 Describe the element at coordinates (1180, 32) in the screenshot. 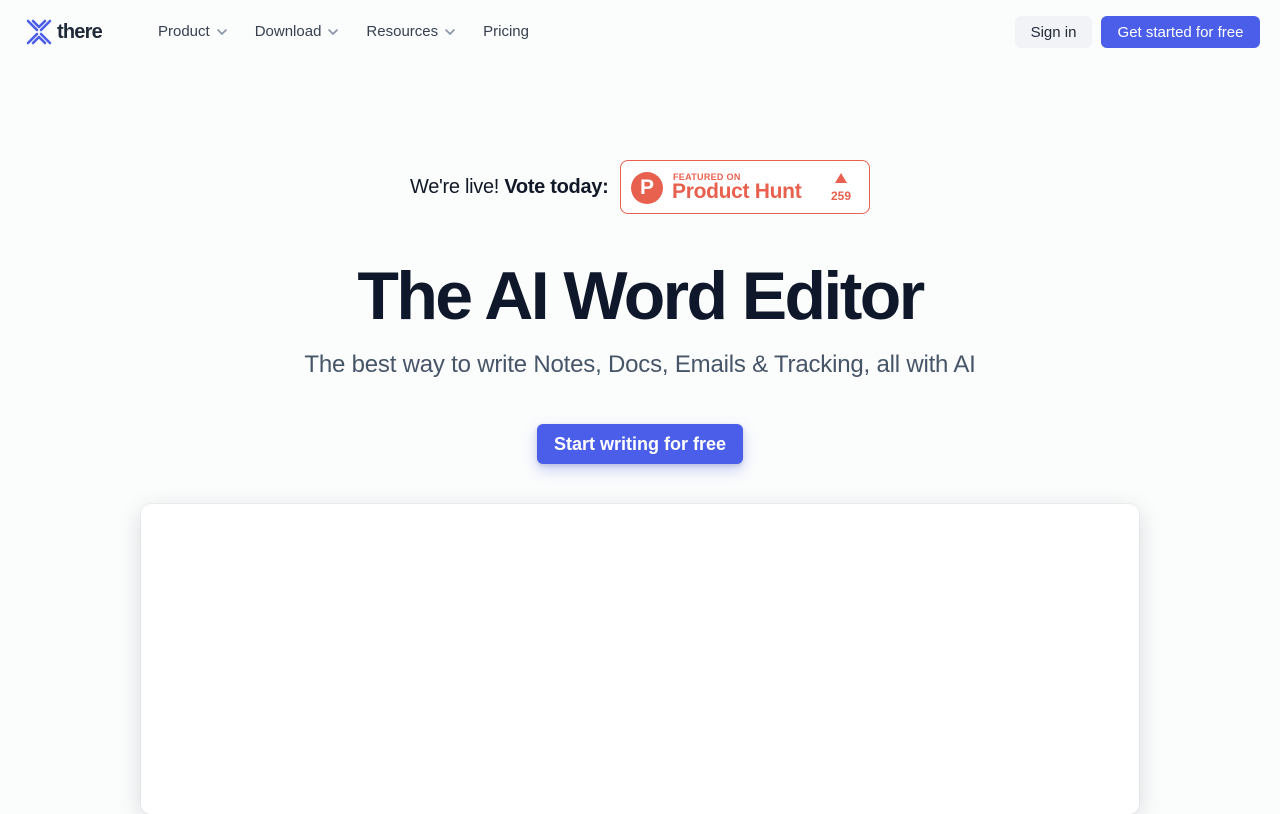

I see `get-started-button: Get started for free` at that location.